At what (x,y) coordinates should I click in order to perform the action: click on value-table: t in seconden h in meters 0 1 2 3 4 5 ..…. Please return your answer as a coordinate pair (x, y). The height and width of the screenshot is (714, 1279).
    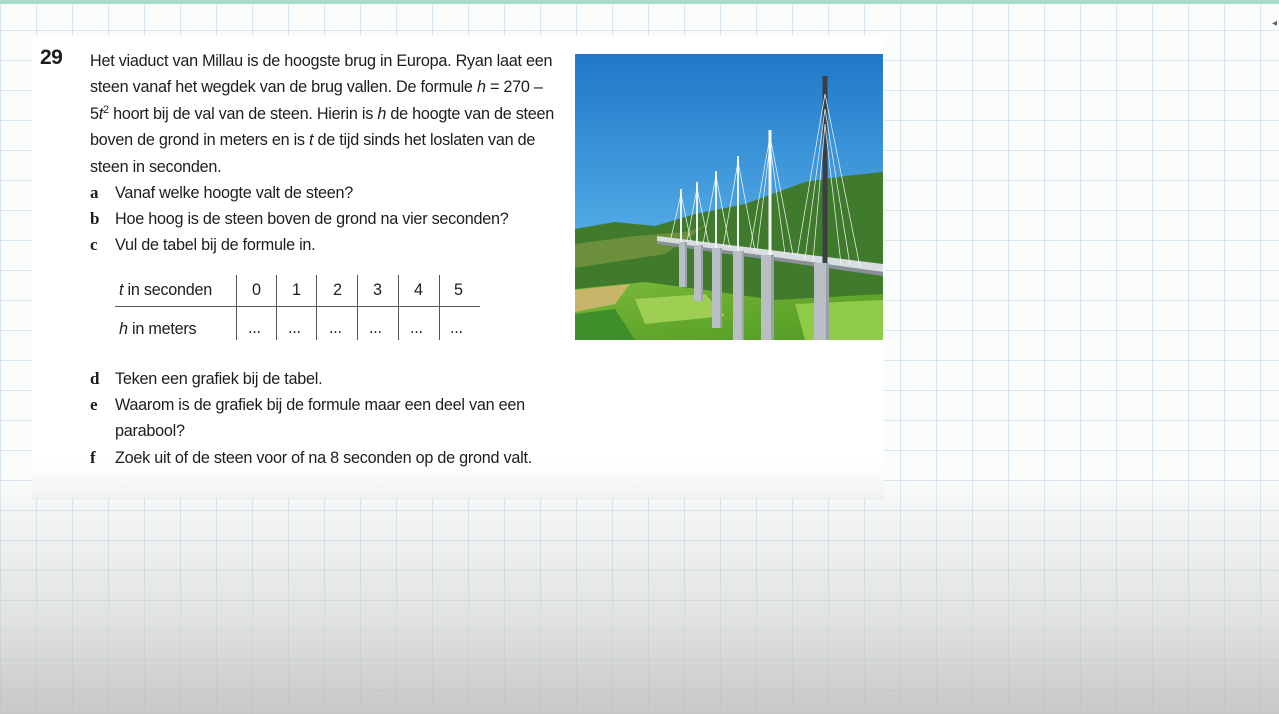
    Looking at the image, I should click on (297, 307).